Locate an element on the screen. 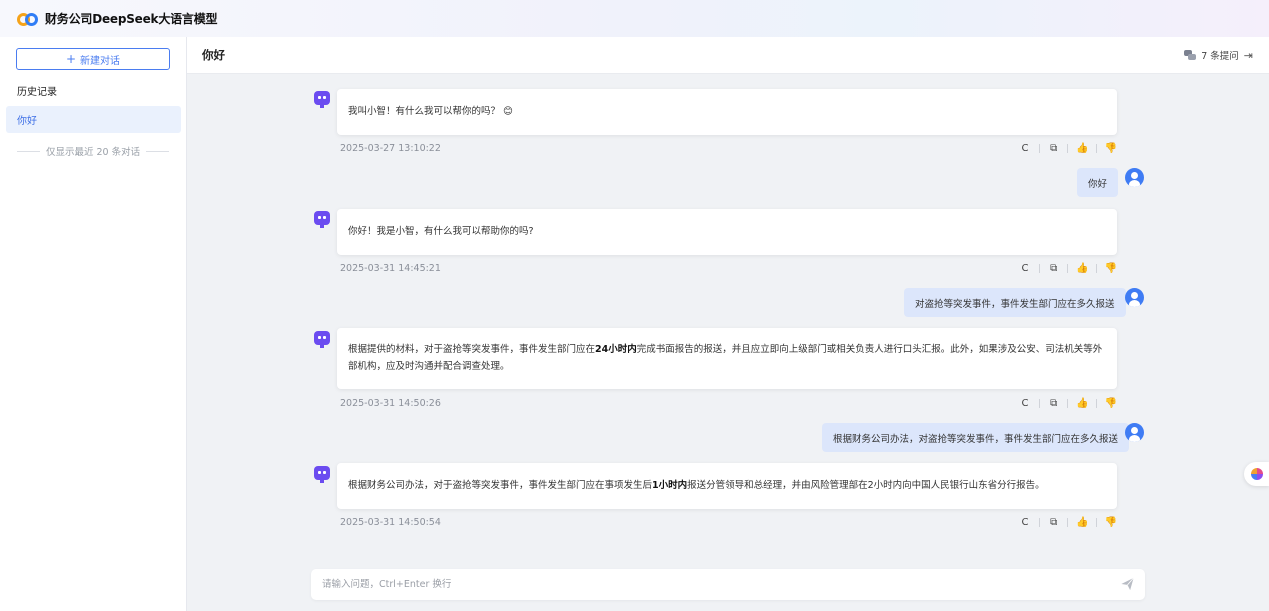 The width and height of the screenshot is (1269, 611). app-header: 财务公司DeepSeek大语言模型 is located at coordinates (634, 18).